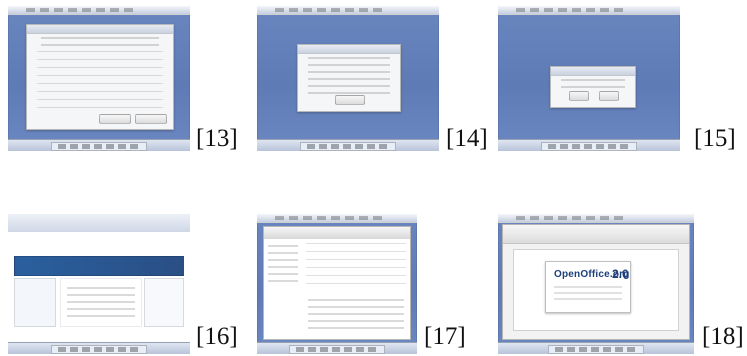 The image size is (747, 356). Describe the element at coordinates (99, 223) in the screenshot. I see `browser-toolbar` at that location.